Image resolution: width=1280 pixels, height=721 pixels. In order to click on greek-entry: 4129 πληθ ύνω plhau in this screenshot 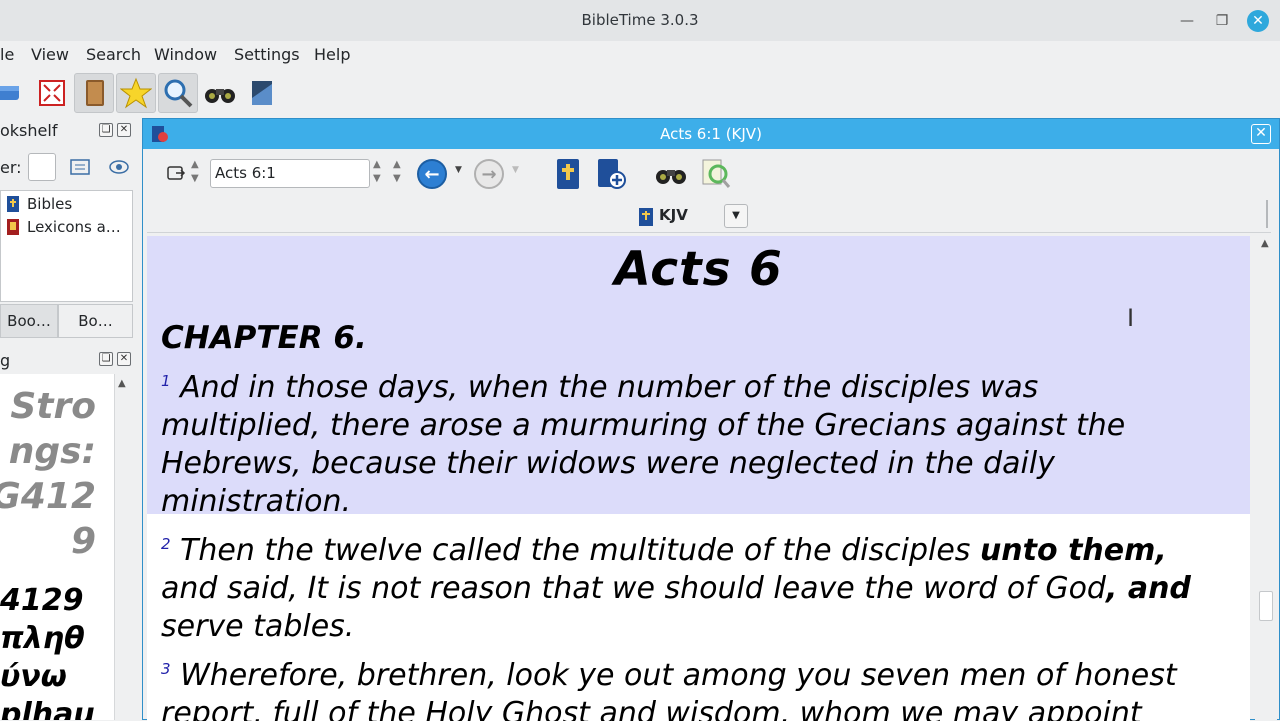, I will do `click(47, 651)`.